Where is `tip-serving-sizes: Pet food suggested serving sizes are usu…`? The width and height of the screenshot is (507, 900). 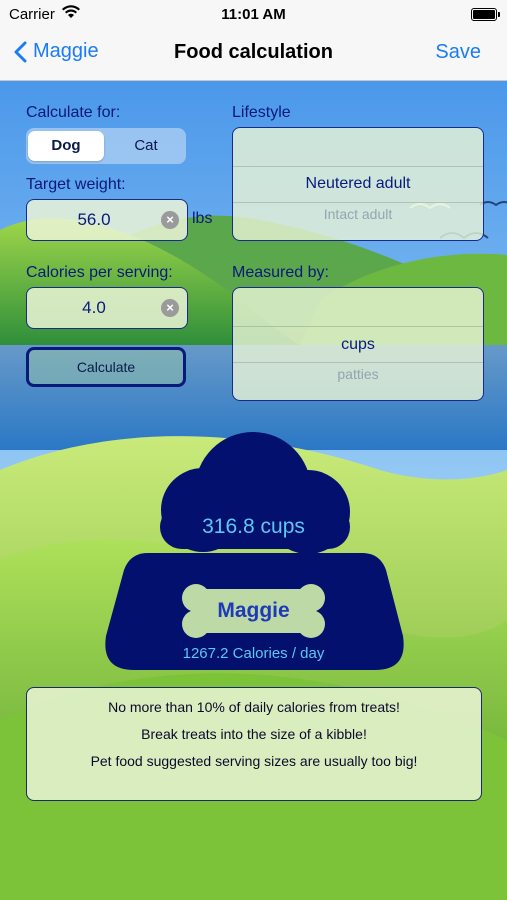
tip-serving-sizes: Pet food suggested serving sizes are usu… is located at coordinates (254, 761).